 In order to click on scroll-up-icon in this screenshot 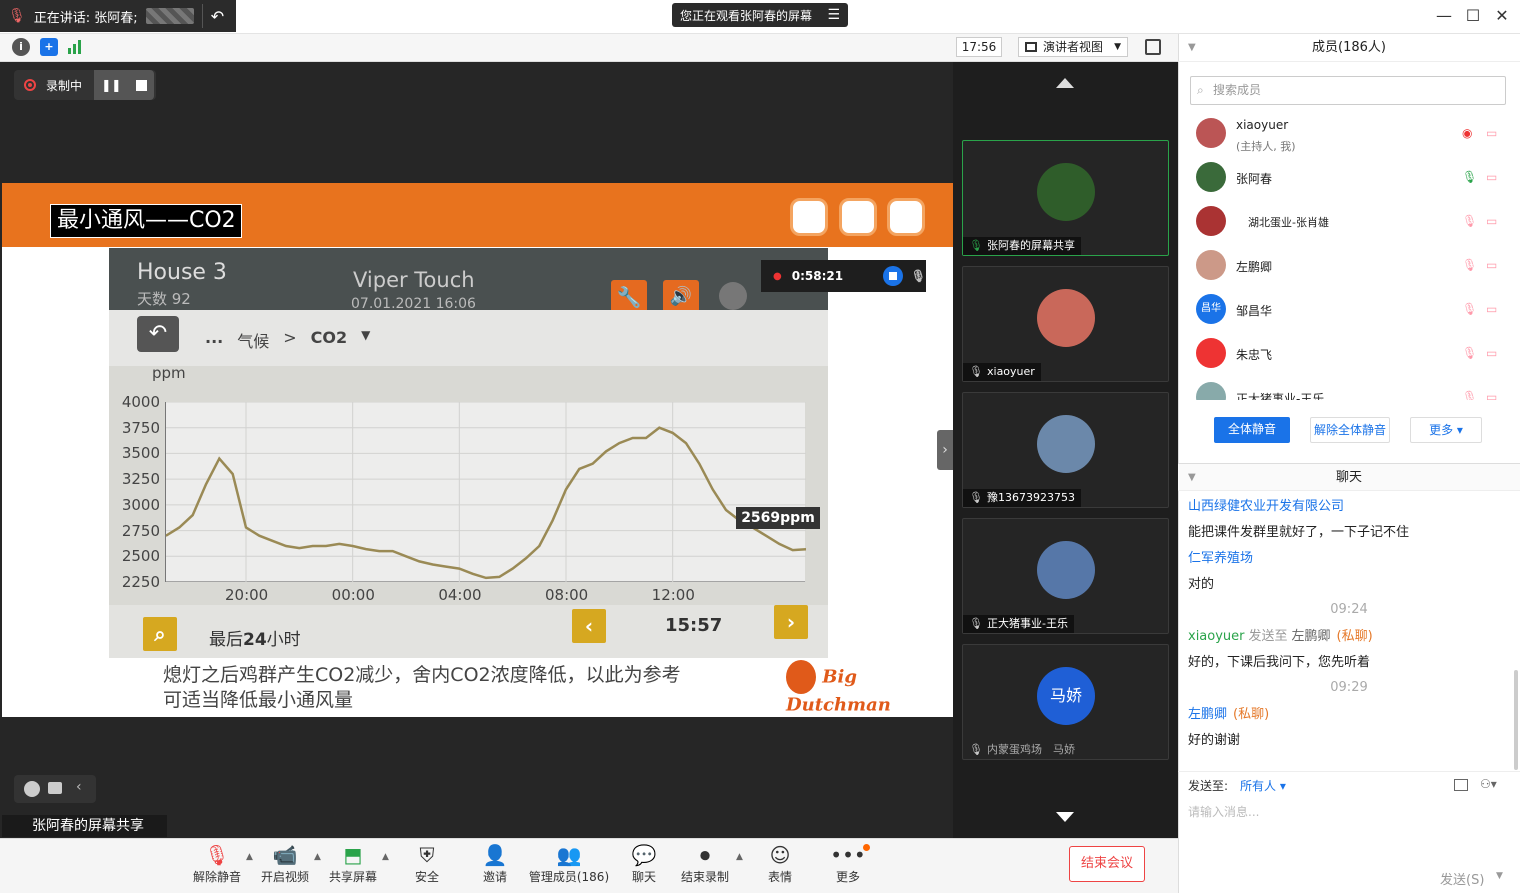, I will do `click(1065, 83)`.